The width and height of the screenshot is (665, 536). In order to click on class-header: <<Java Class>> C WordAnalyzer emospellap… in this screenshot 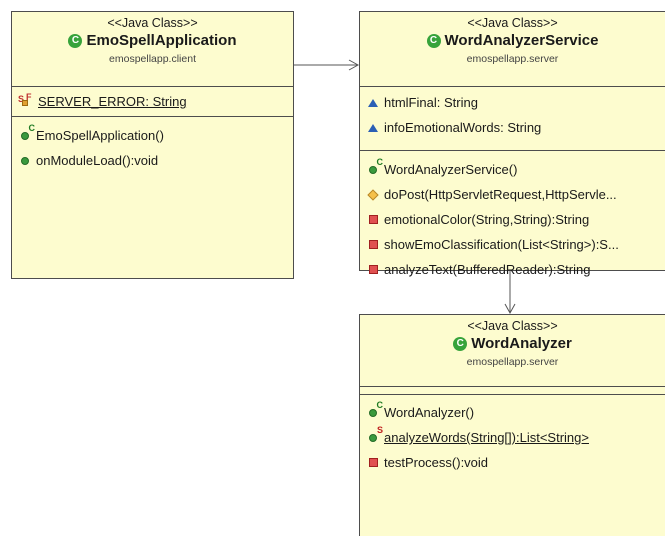, I will do `click(512, 350)`.